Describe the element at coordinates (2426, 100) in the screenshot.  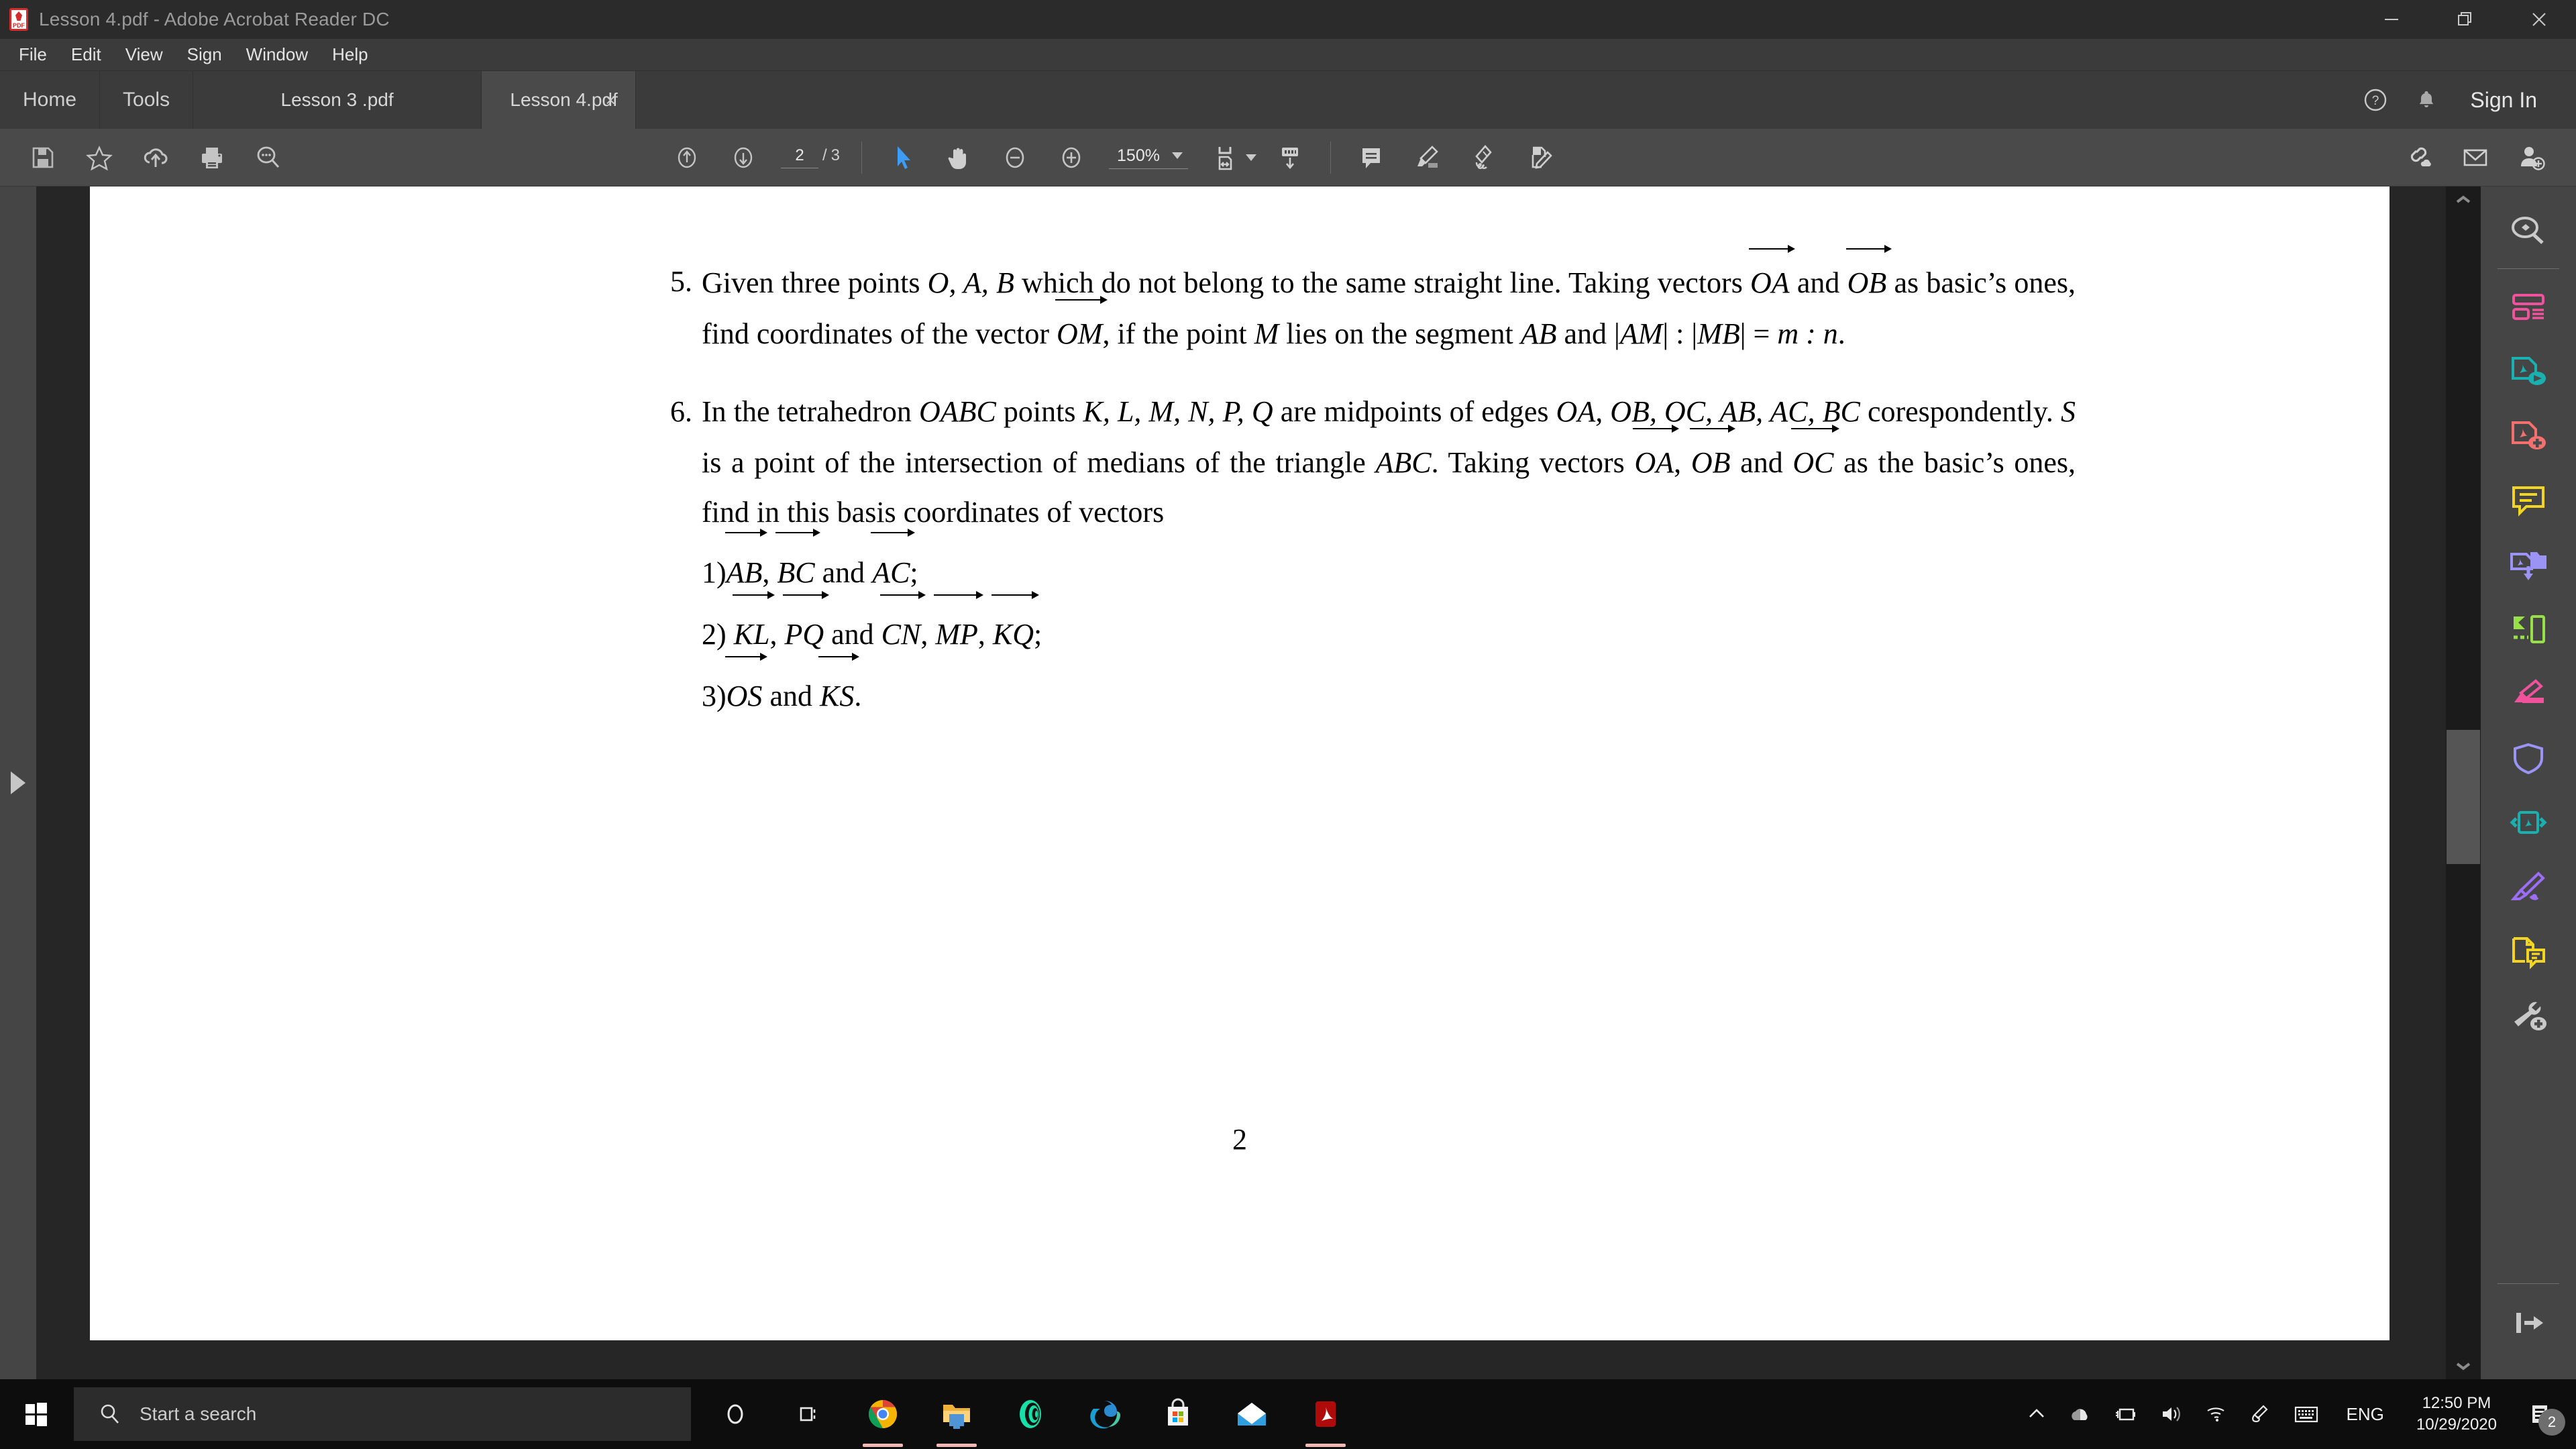
I see `notification-bell-icon` at that location.